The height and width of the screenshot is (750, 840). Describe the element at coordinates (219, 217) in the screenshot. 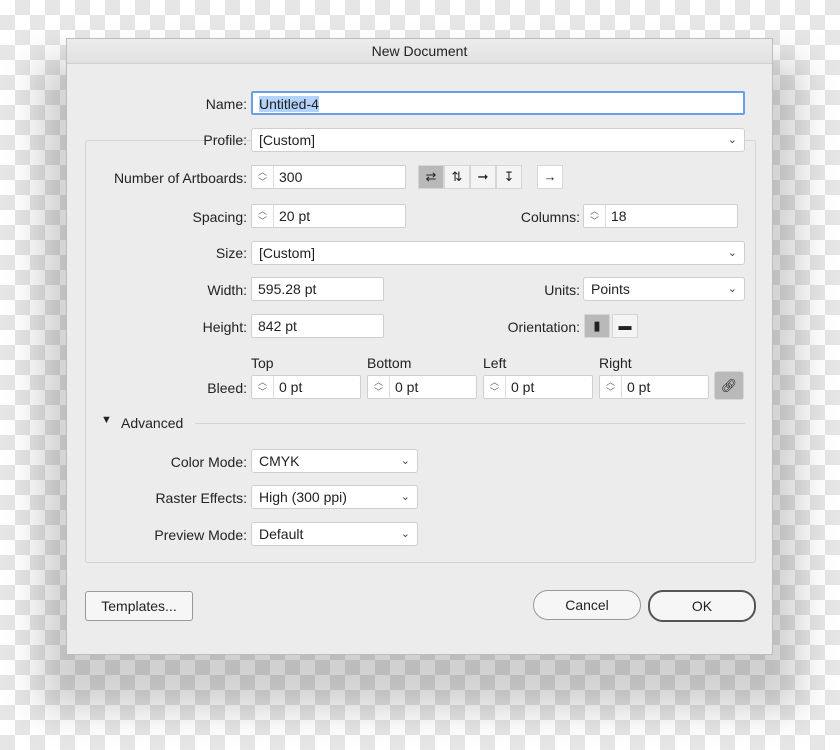

I see `spacing-label: Spacing:` at that location.